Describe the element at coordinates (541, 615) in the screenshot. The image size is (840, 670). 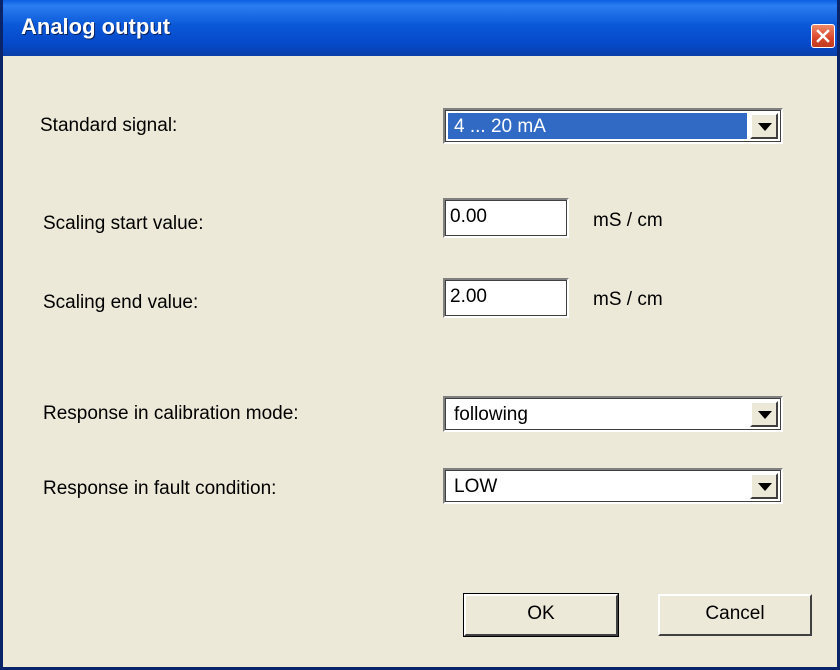
I see `ok-button: OK` at that location.